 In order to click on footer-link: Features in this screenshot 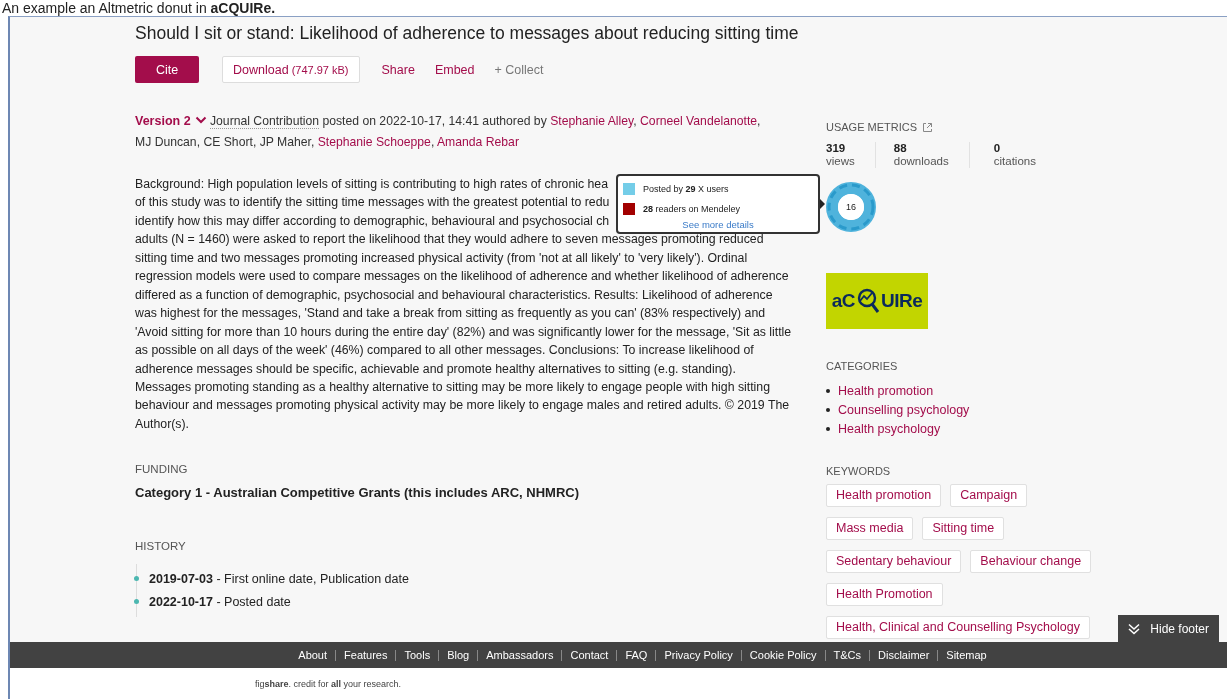, I will do `click(366, 655)`.